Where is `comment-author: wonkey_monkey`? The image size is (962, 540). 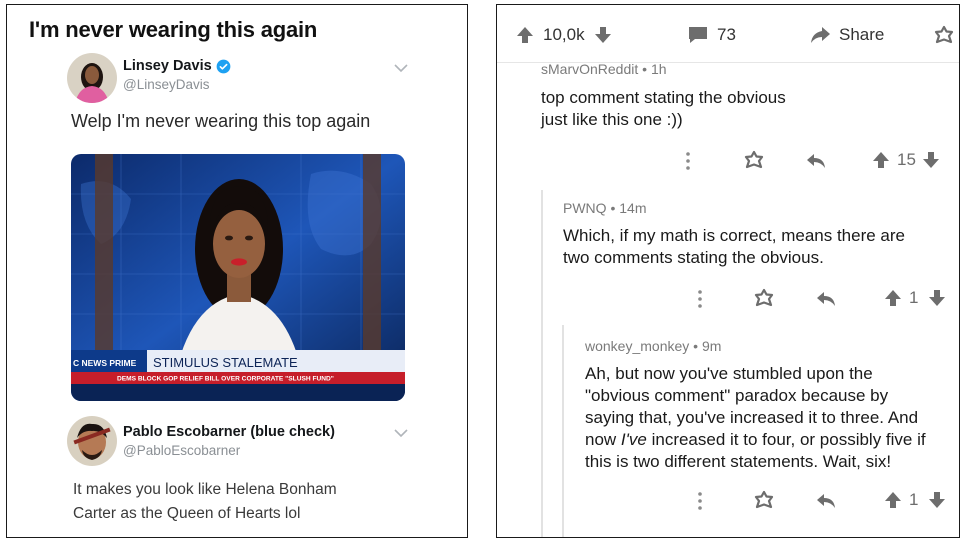 comment-author: wonkey_monkey is located at coordinates (637, 346).